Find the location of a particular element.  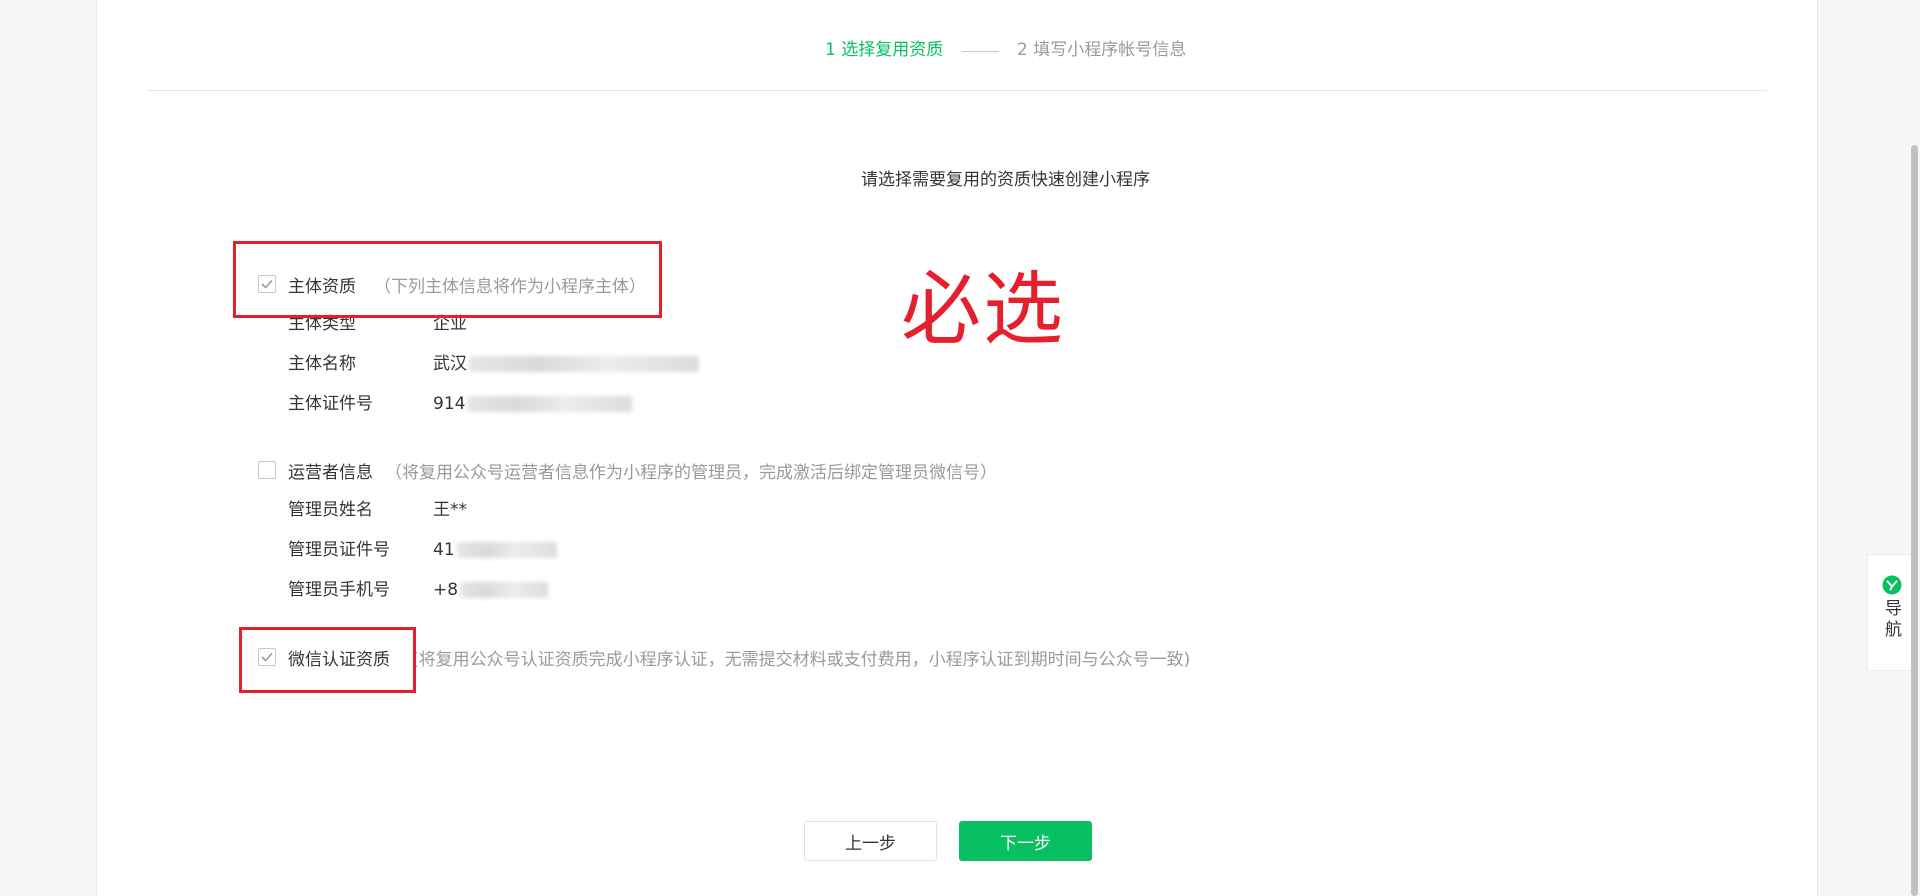

prev-step-button: 上一步 is located at coordinates (870, 841).